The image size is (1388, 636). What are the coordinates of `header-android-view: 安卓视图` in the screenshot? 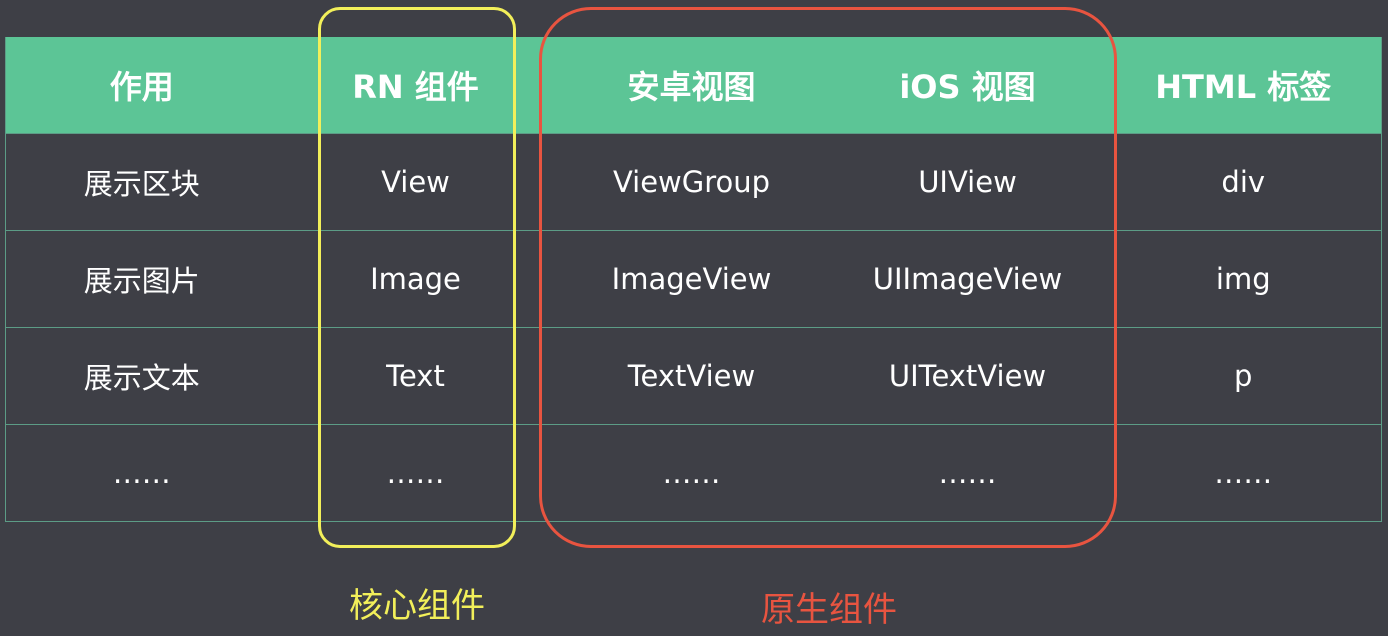 It's located at (691, 85).